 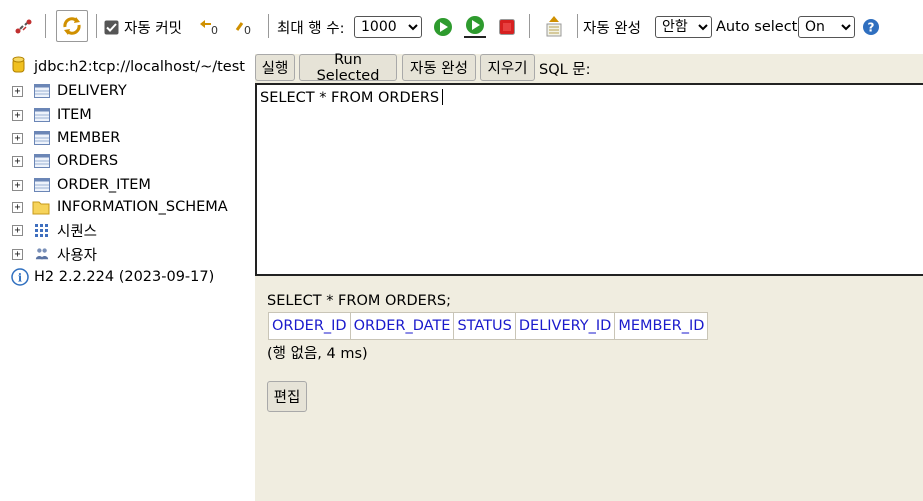 I want to click on column-header: STATUS, so click(x=484, y=326).